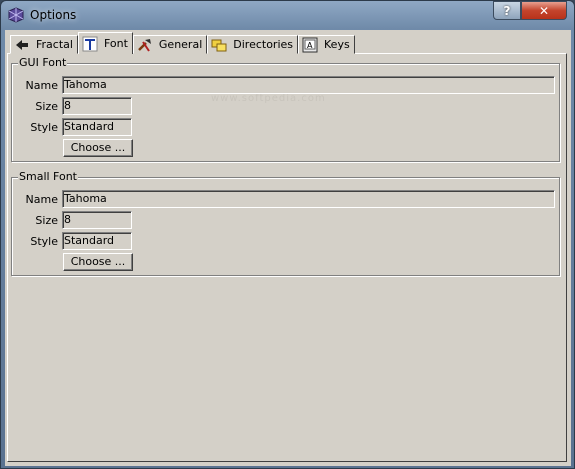  I want to click on help-button: ?, so click(507, 10).